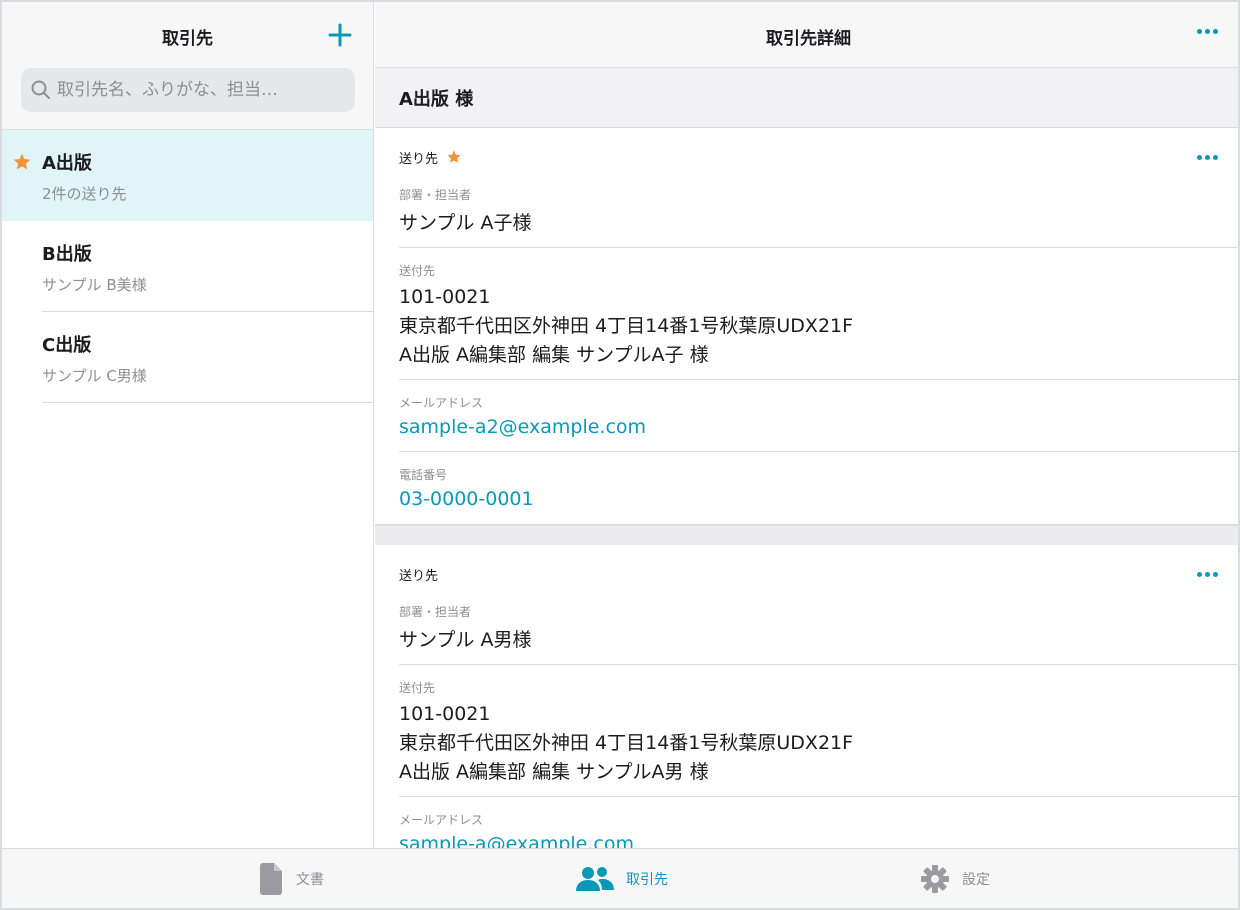 The image size is (1240, 910). Describe the element at coordinates (976, 880) in the screenshot. I see `tab-label: 設定` at that location.